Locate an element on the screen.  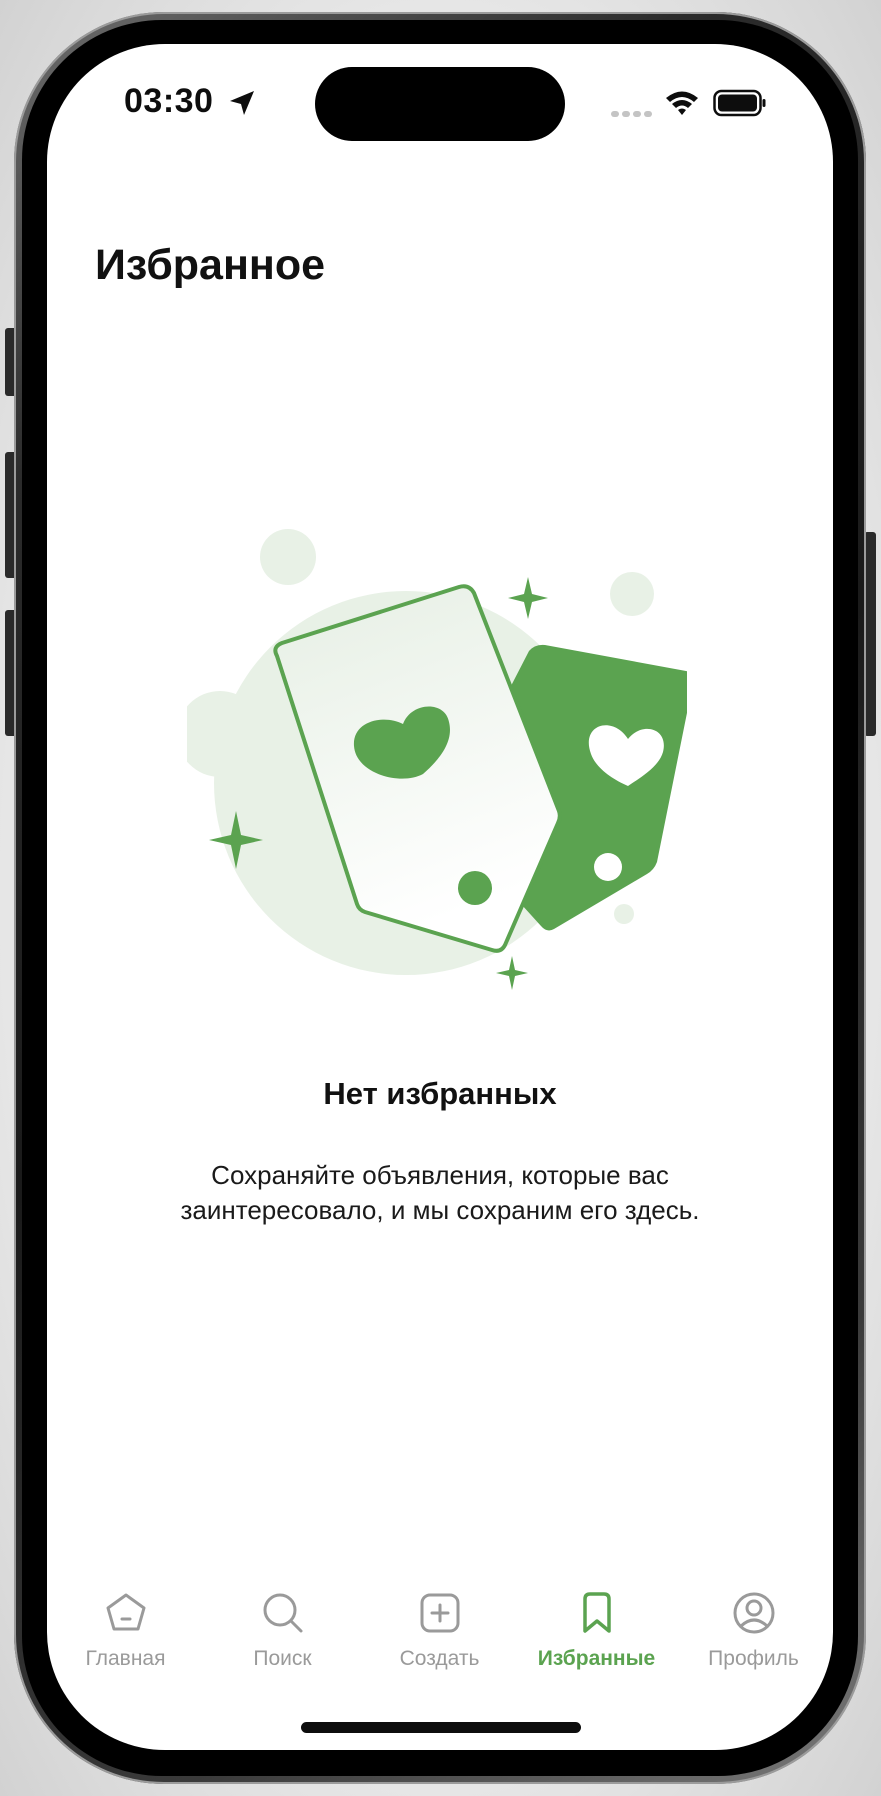
bookmark-icon is located at coordinates (596, 1612).